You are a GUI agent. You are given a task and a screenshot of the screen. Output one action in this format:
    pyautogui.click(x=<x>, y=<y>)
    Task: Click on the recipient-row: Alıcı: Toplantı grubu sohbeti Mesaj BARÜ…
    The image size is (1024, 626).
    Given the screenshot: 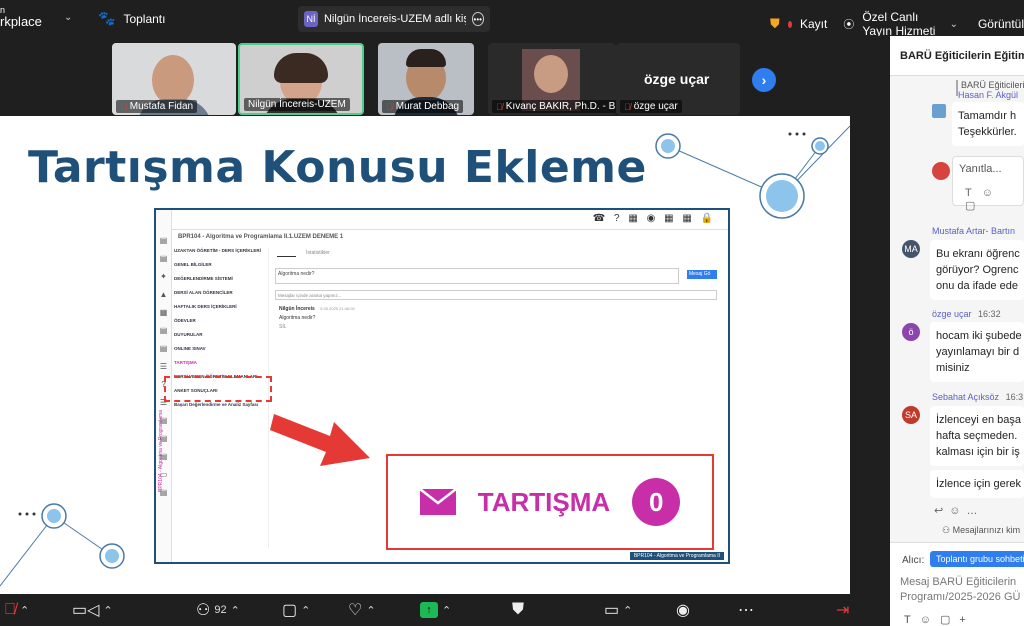 What is the action you would take?
    pyautogui.click(x=957, y=584)
    